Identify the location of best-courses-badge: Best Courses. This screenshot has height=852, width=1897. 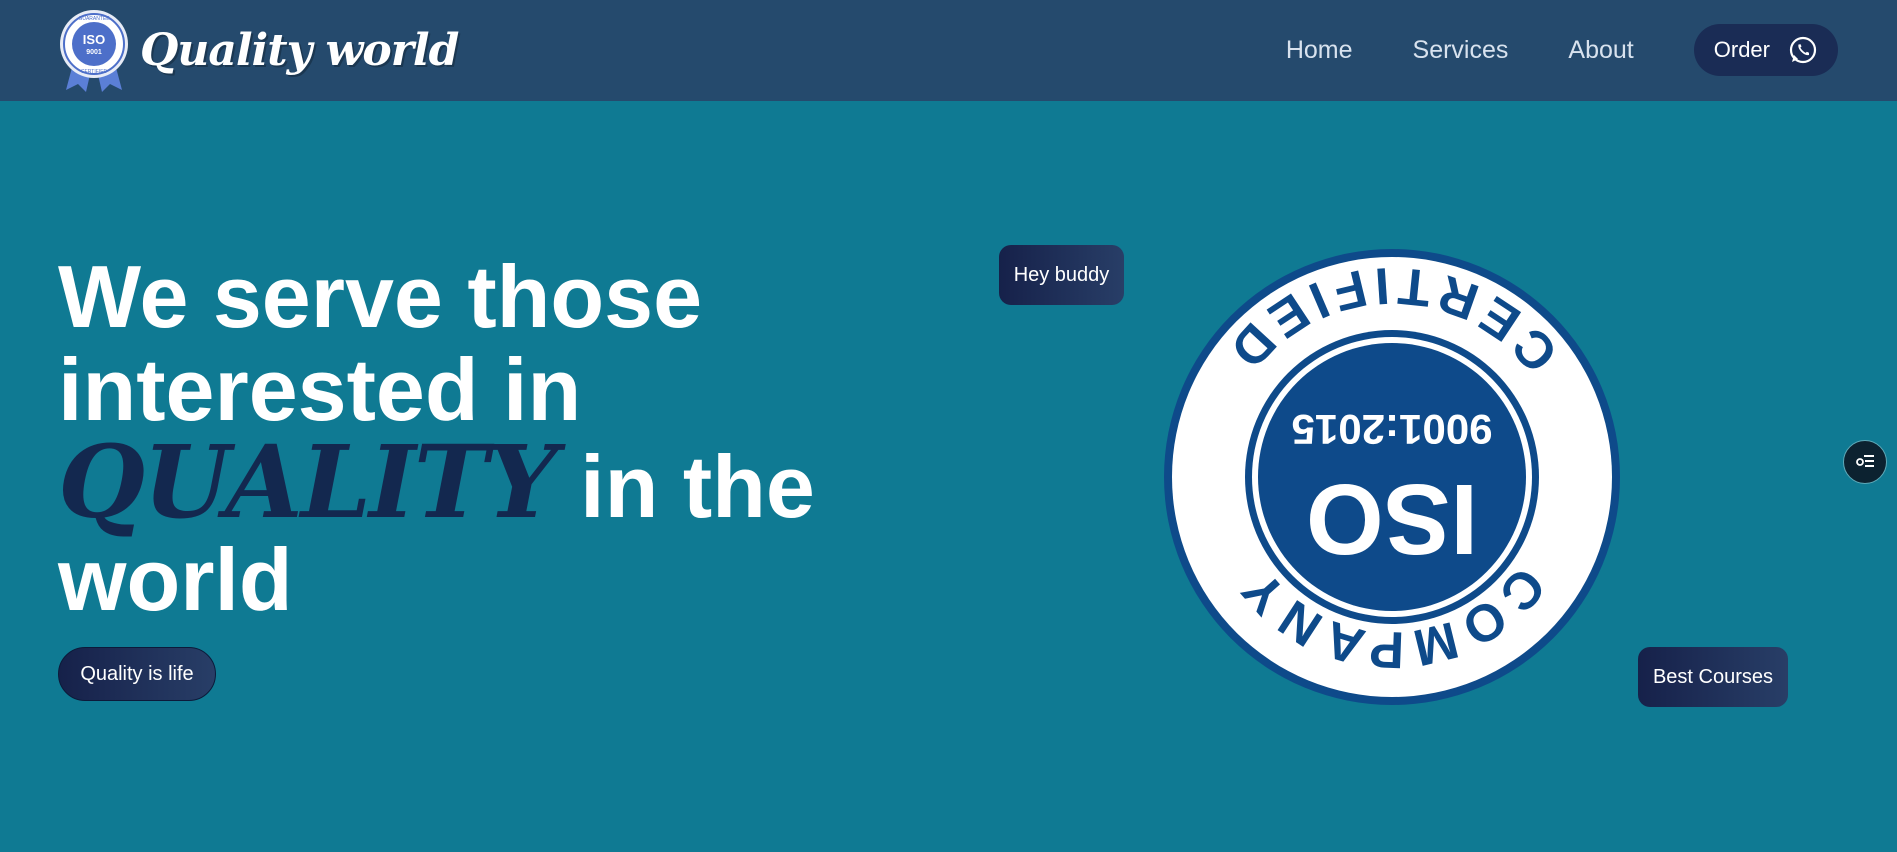
(1713, 677).